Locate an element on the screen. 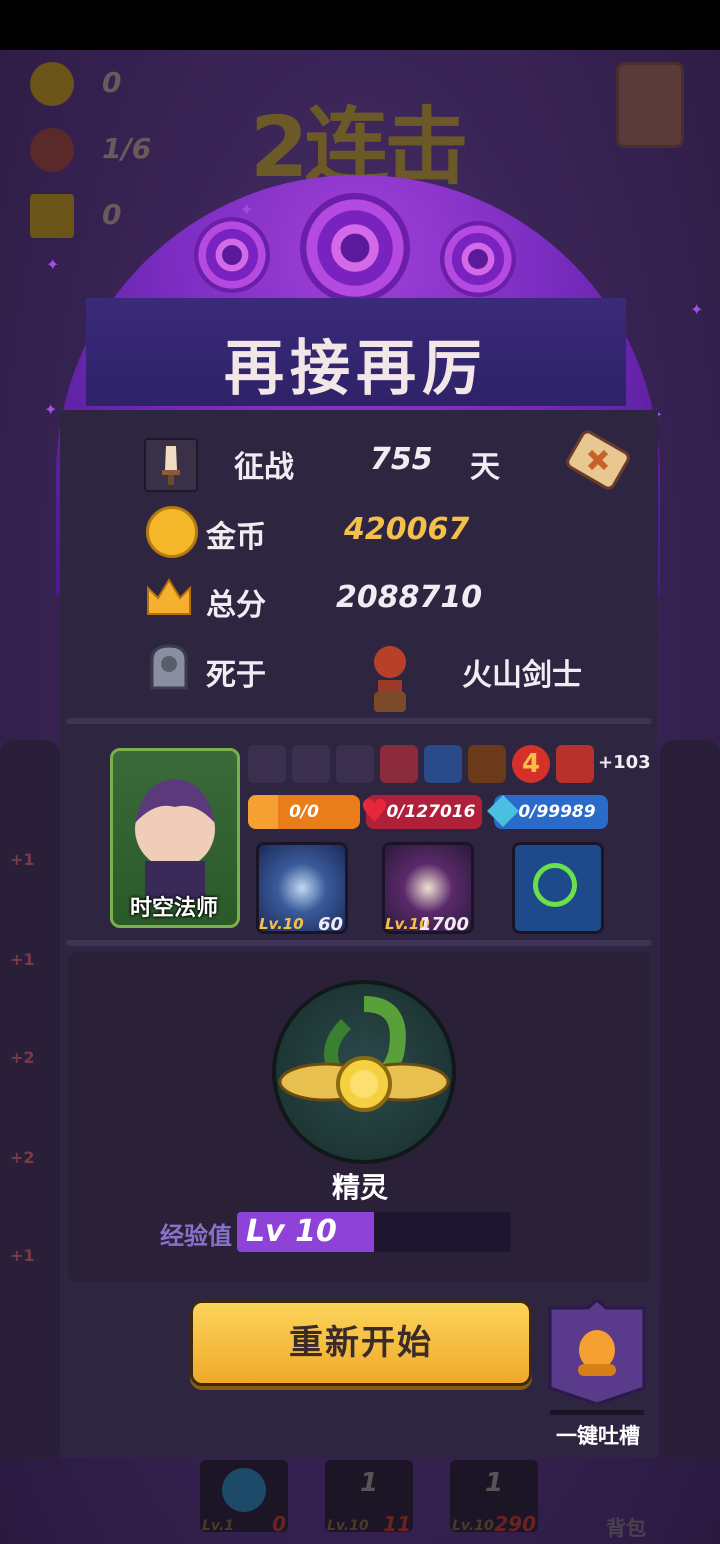  feedback-divider is located at coordinates (597, 1412).